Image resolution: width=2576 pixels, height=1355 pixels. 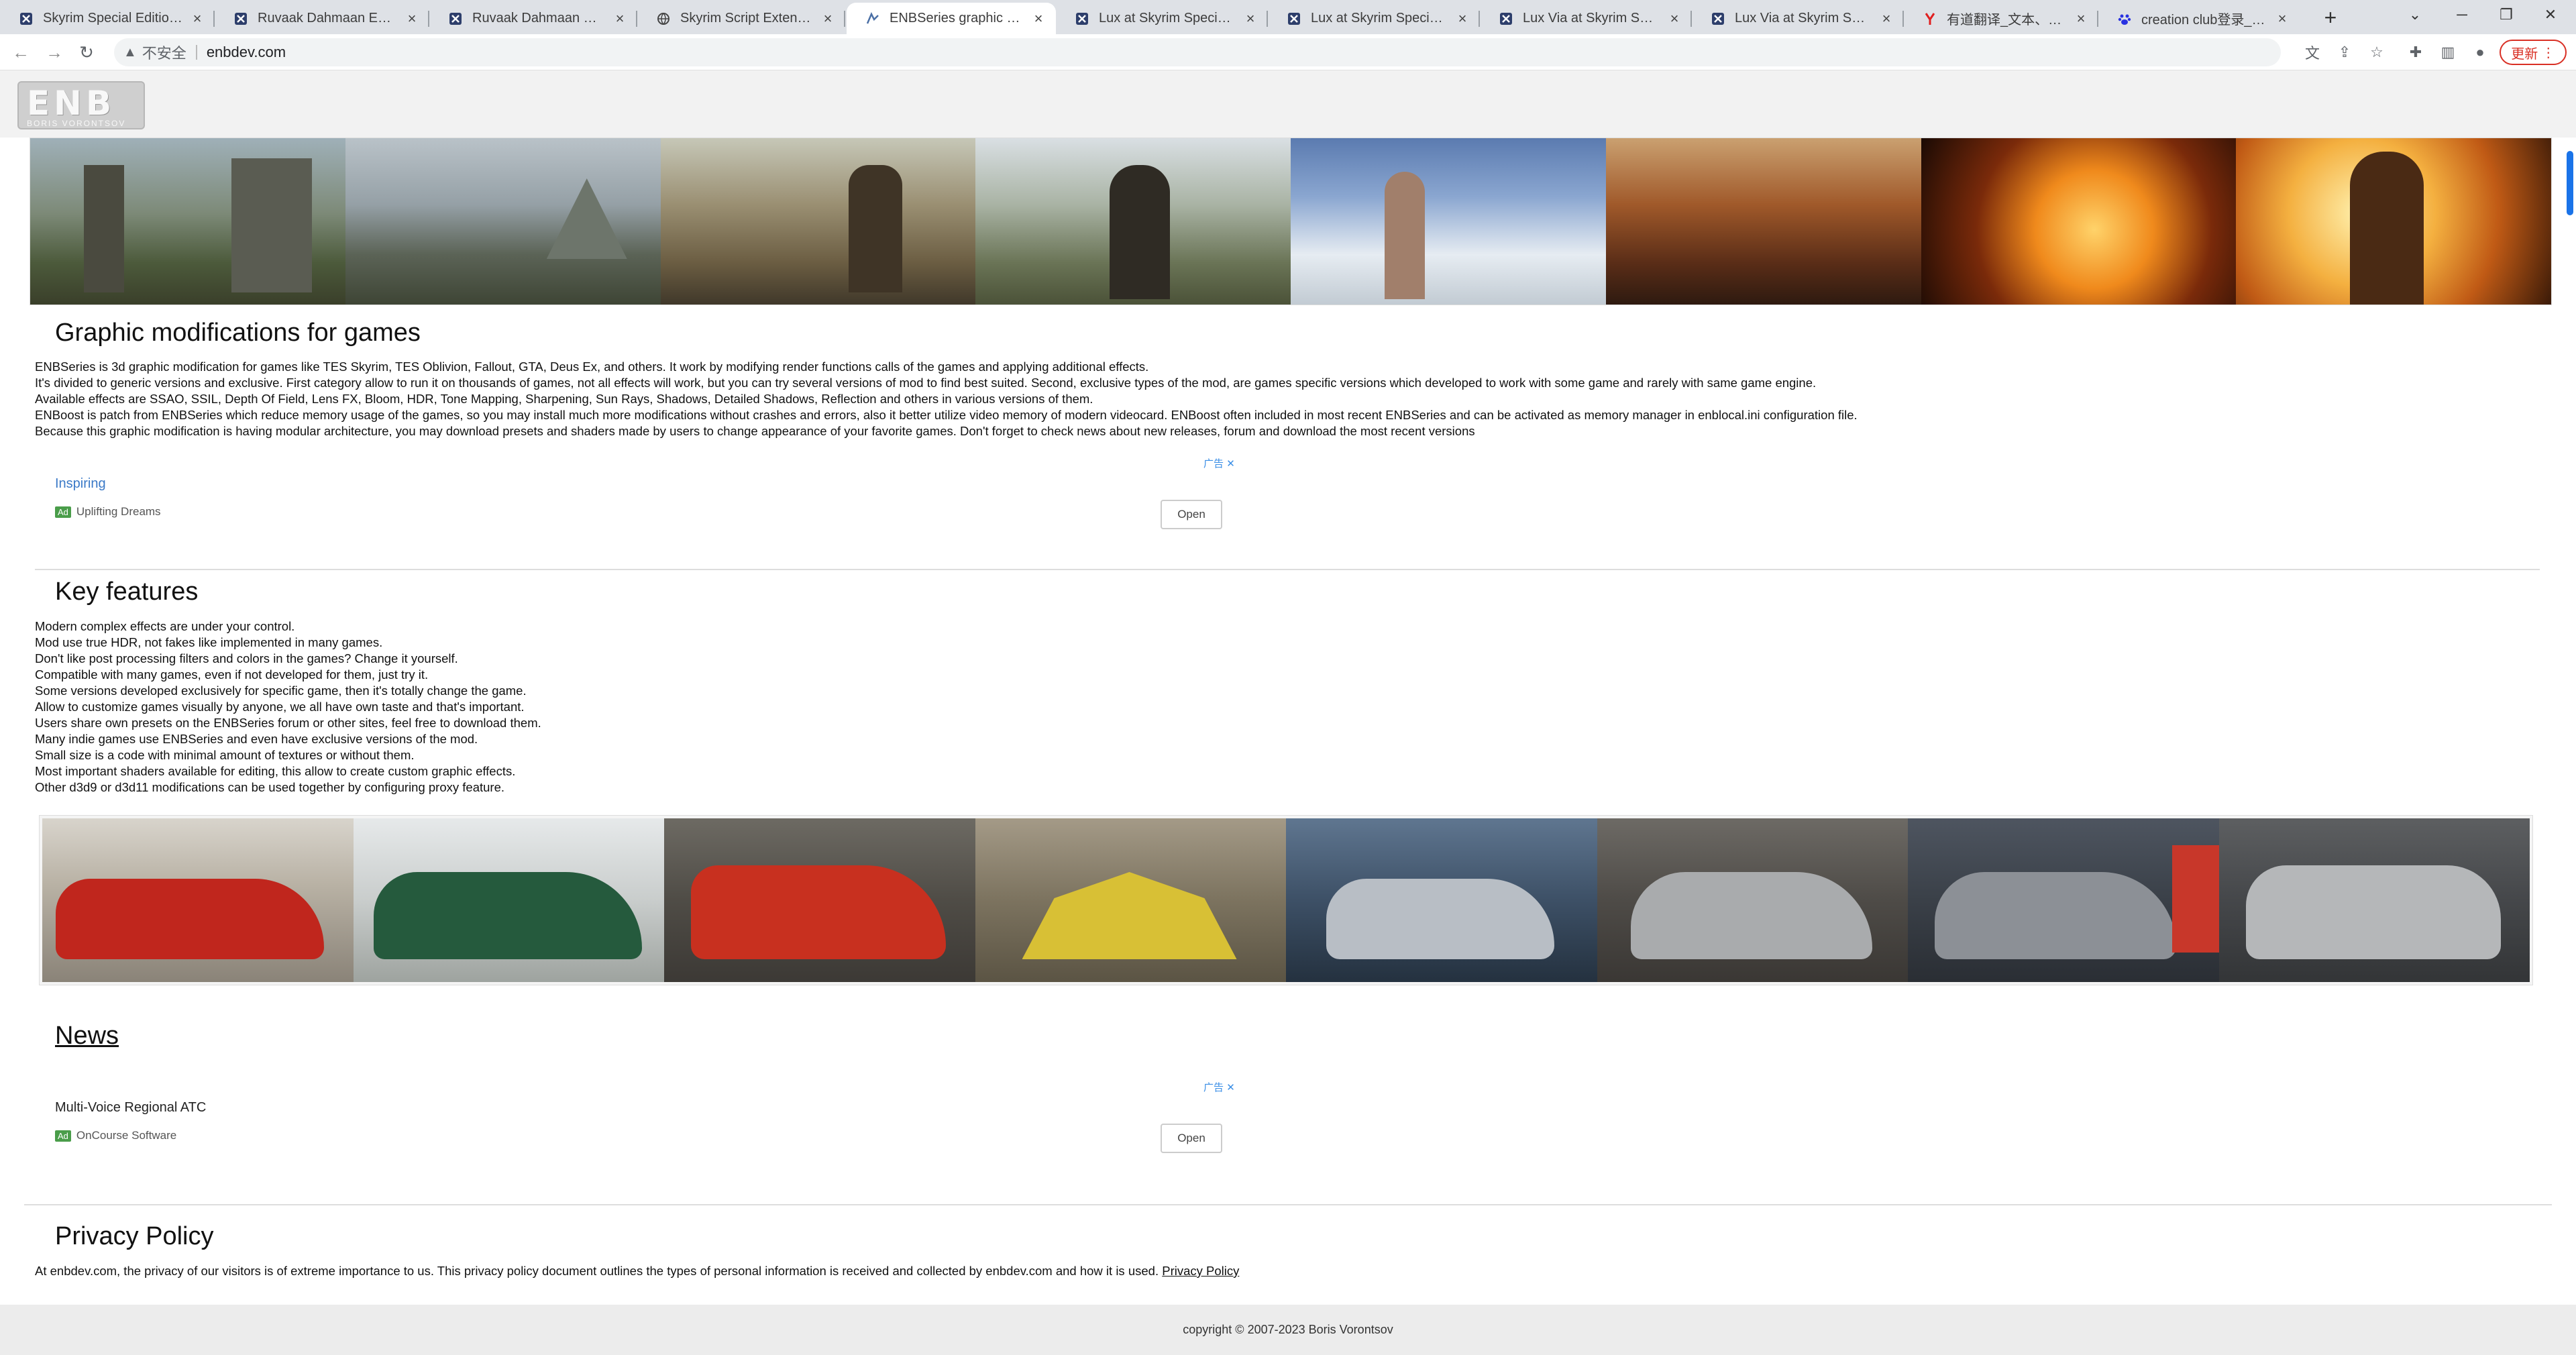 I want to click on ad-sponsor: Ad OnCourse Software, so click(x=115, y=1135).